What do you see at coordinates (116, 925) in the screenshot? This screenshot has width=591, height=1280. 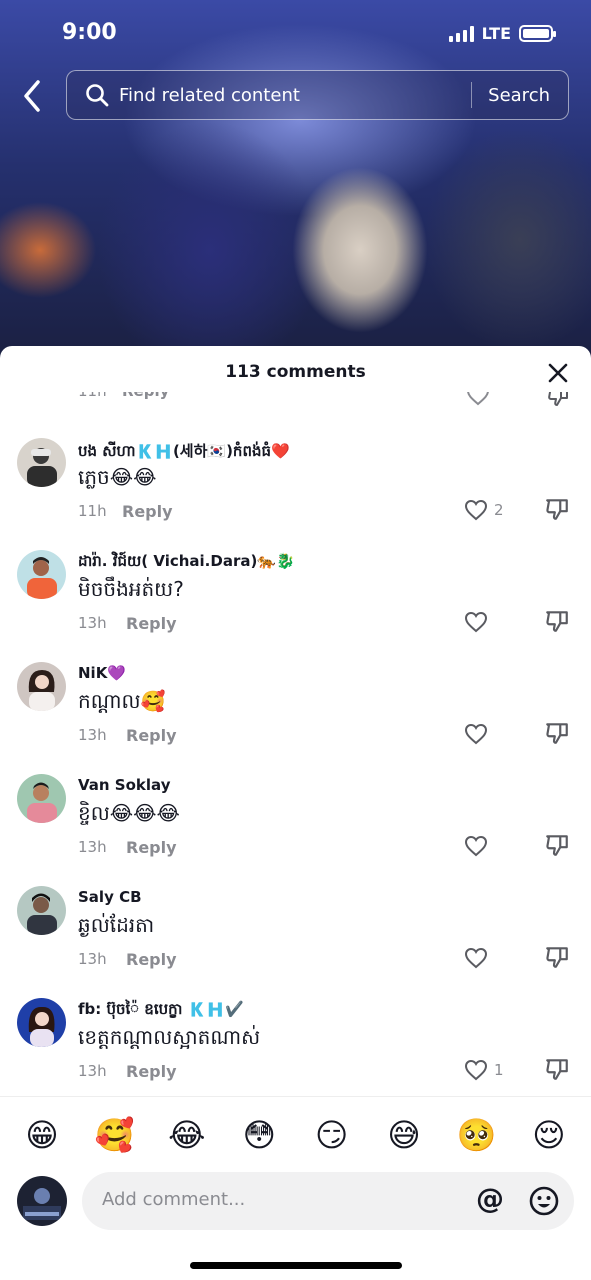 I see `comment-text: ឆ្ងល់ដែរតា` at bounding box center [116, 925].